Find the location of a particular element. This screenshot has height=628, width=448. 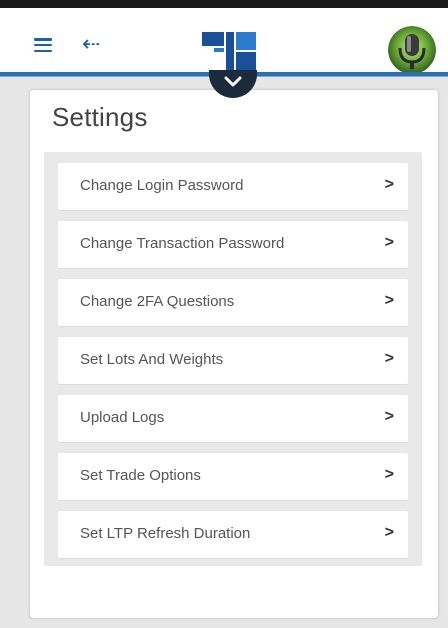

settings-item-change-login-password: Change Login Password > is located at coordinates (233, 186).